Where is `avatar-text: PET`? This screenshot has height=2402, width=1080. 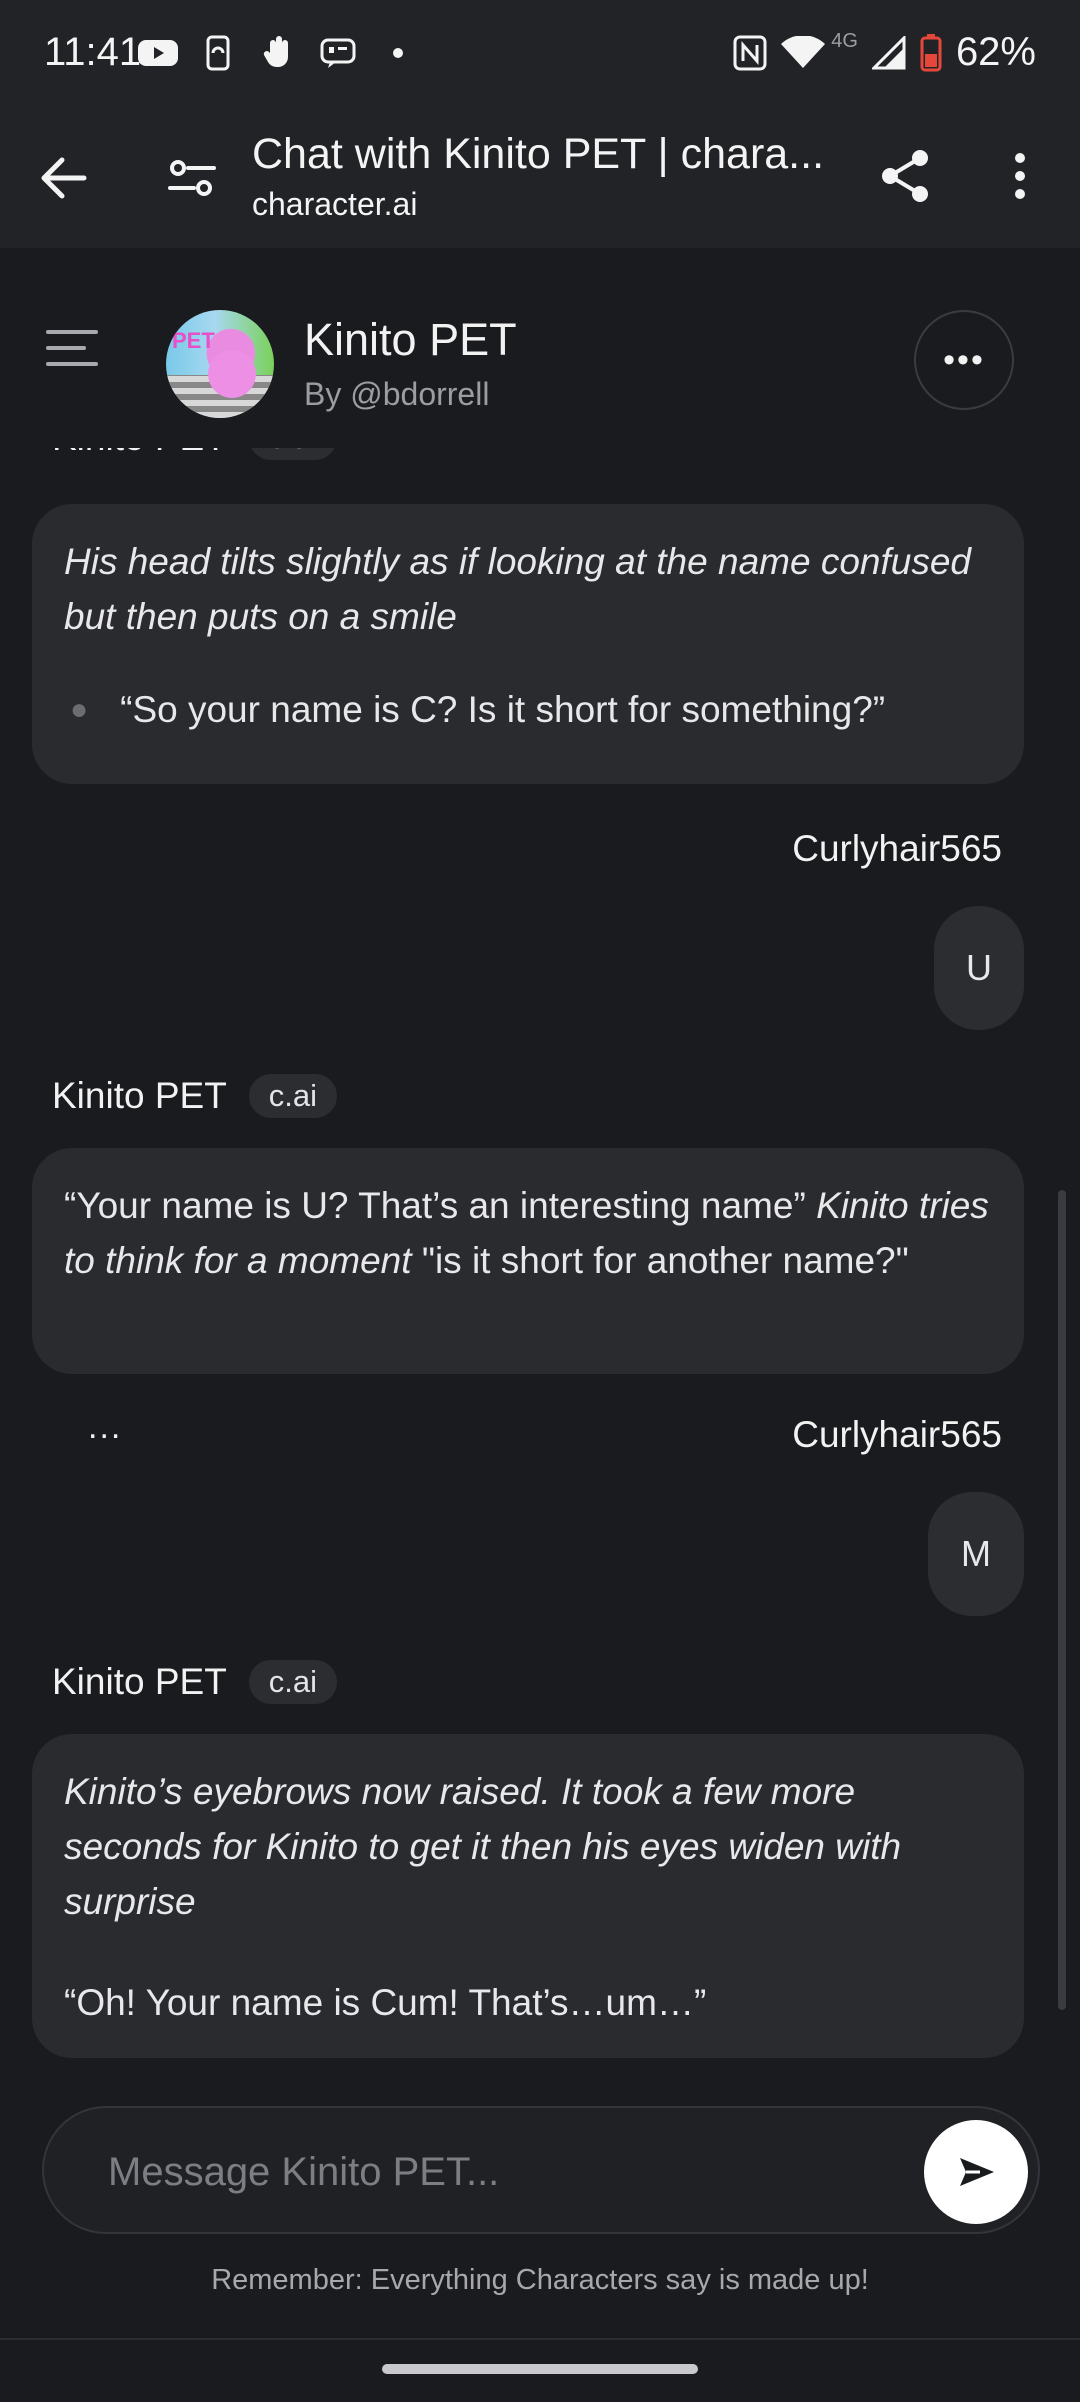
avatar-text: PET is located at coordinates (193, 340).